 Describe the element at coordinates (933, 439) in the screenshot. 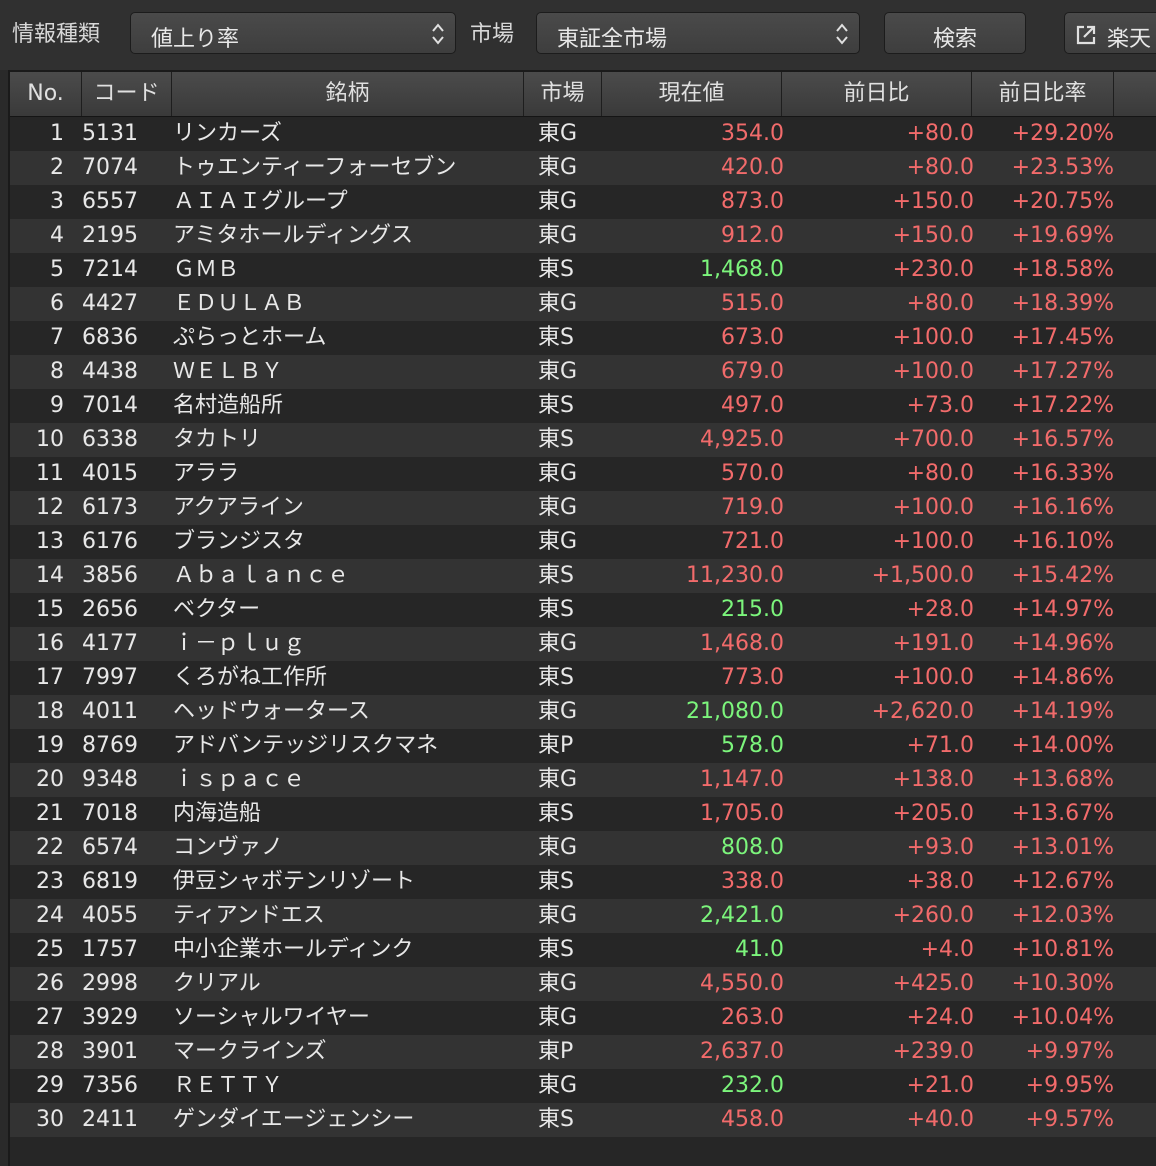

I see `price-change: +700.0` at that location.